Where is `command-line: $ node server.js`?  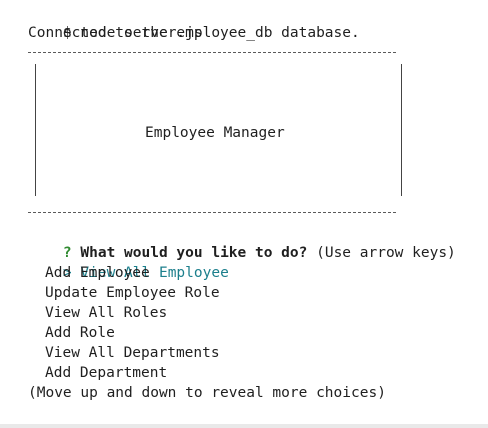
command-line: $ node server.js is located at coordinates (115, 22).